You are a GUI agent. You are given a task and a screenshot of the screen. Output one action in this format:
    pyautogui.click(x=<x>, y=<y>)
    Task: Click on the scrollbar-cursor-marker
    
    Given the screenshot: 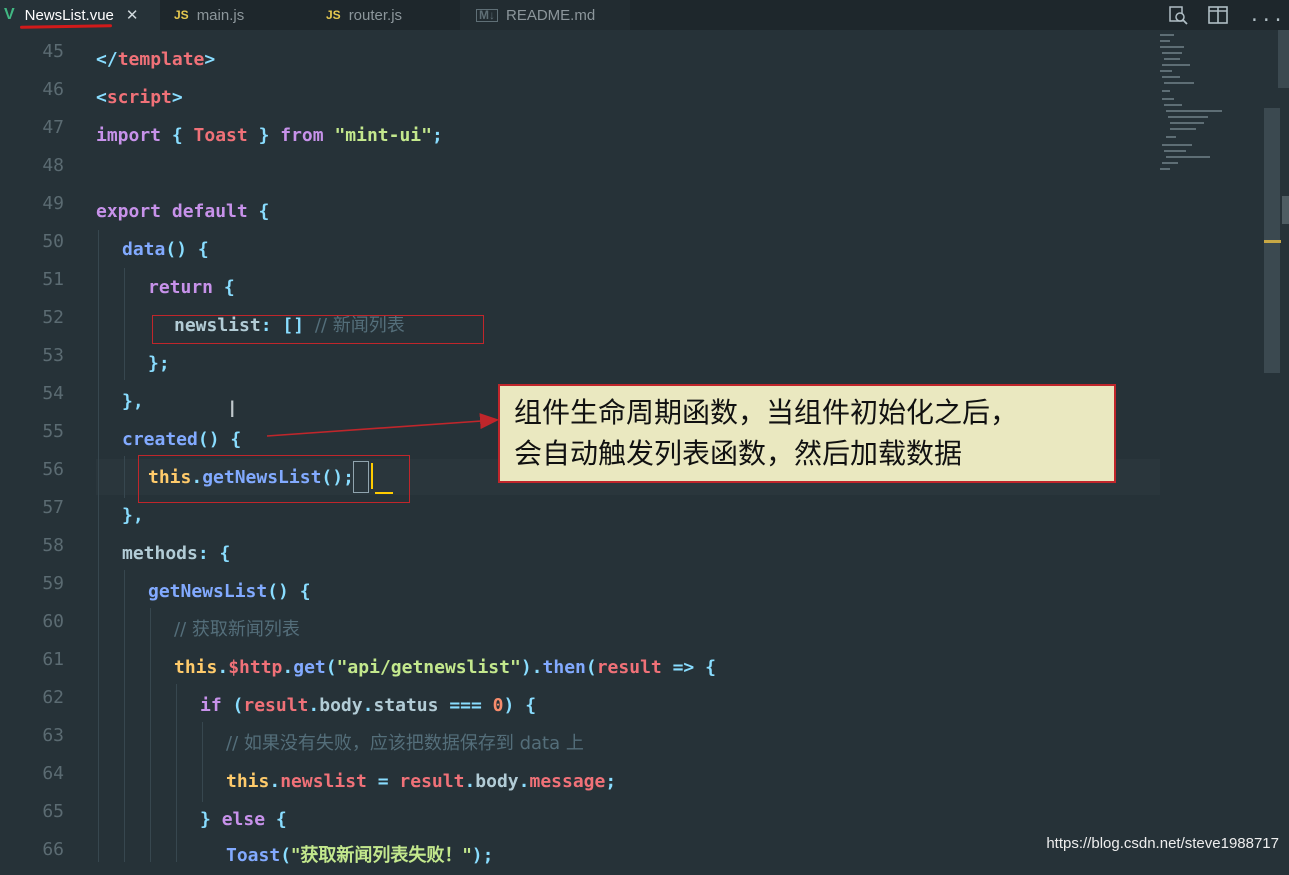 What is the action you would take?
    pyautogui.click(x=1272, y=241)
    